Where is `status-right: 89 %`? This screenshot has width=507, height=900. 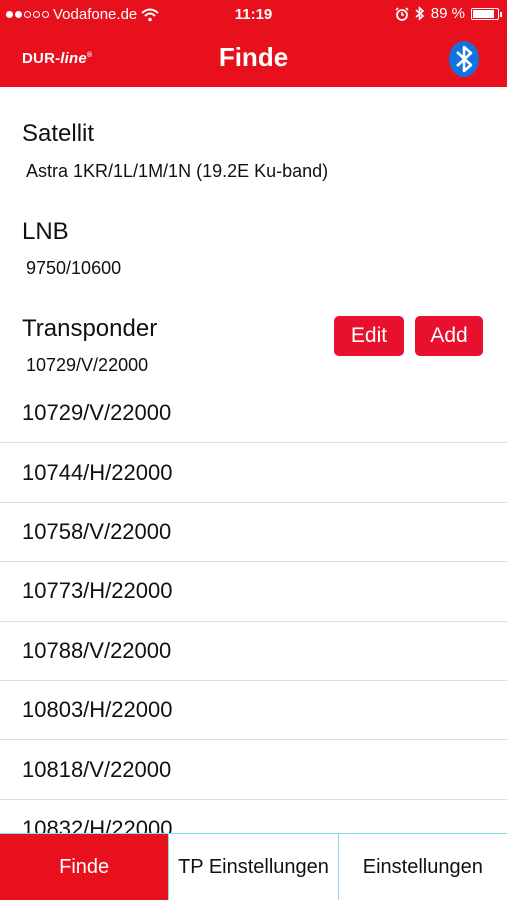
status-right: 89 % is located at coordinates (448, 13).